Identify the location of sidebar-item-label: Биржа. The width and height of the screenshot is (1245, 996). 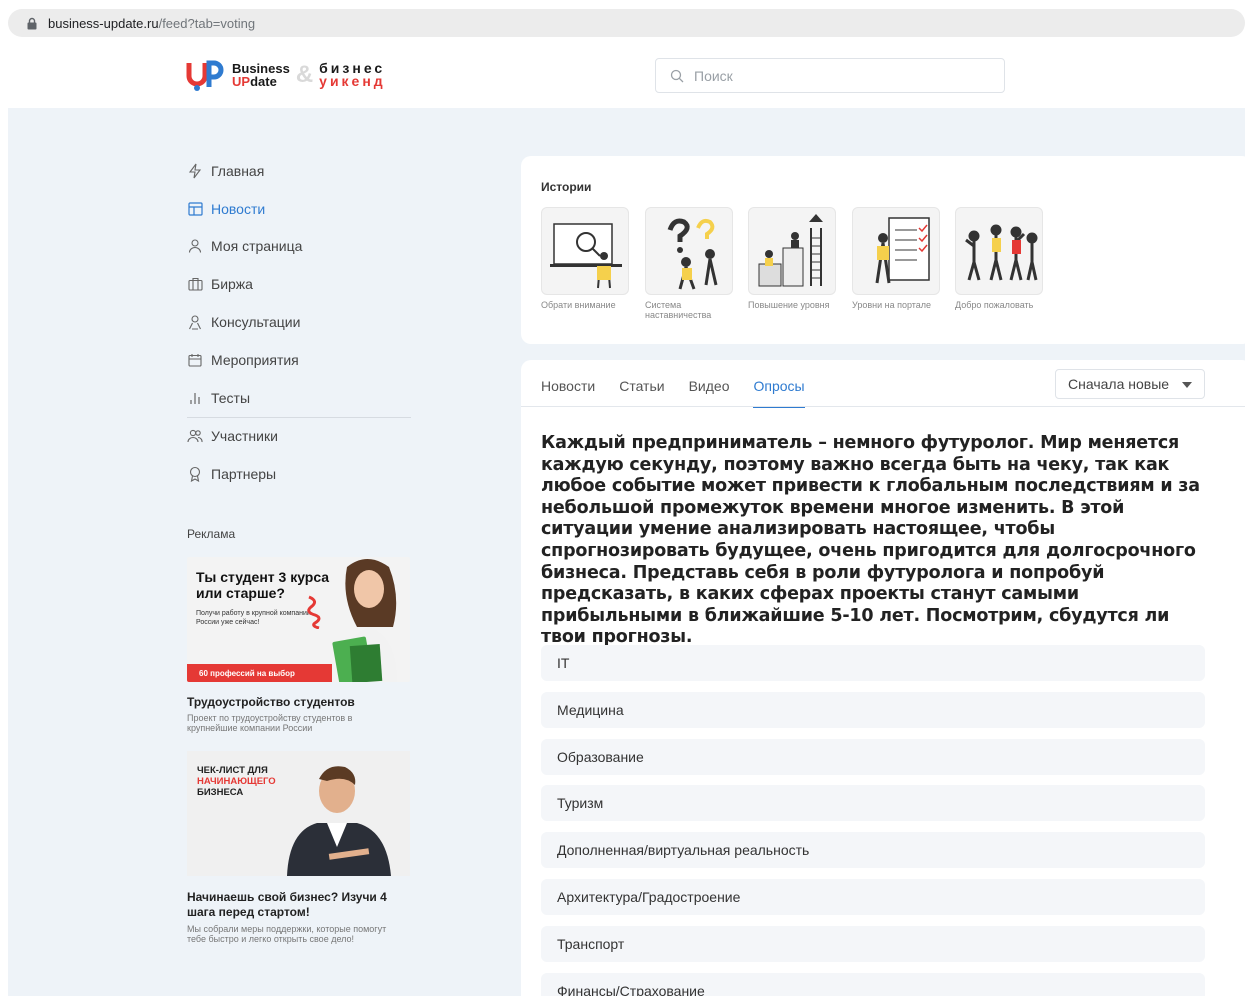
(232, 284).